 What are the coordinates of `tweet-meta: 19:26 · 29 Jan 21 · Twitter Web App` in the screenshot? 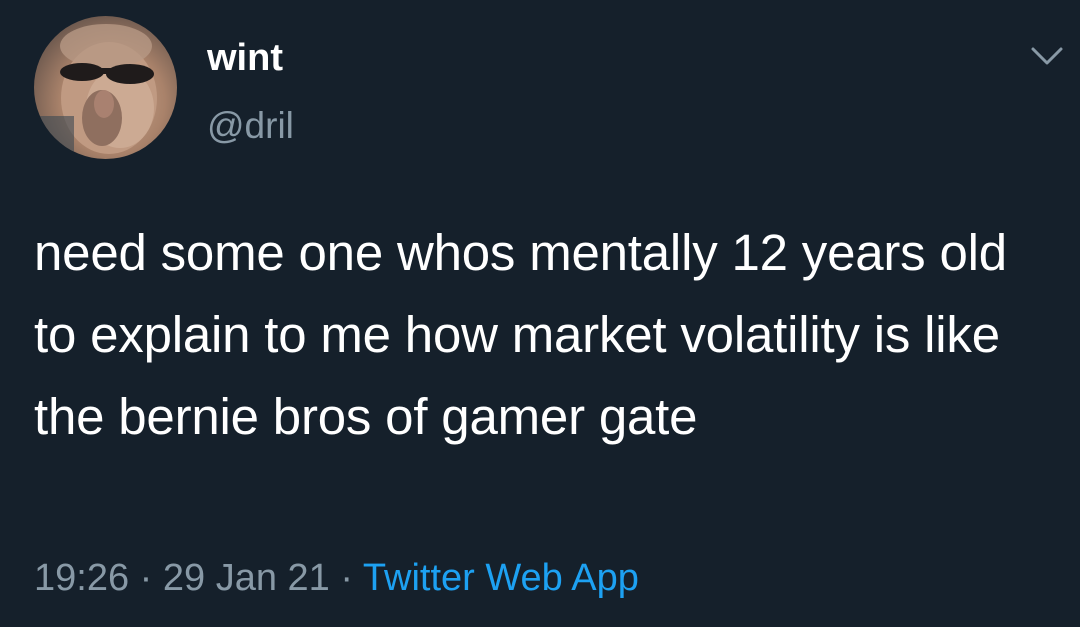 It's located at (336, 578).